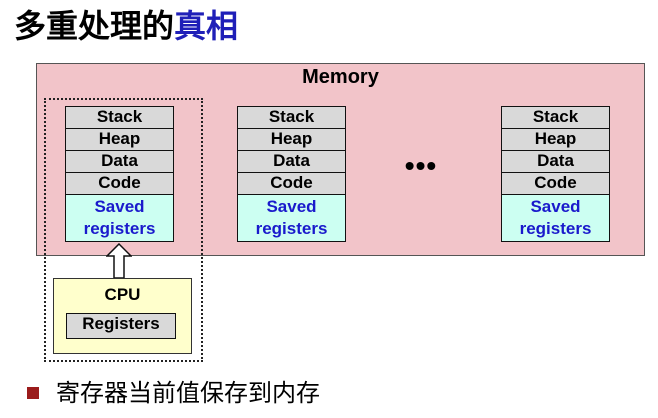  I want to click on process-address-space-2: Stack Heap Data Code Saved registers, so click(291, 174).